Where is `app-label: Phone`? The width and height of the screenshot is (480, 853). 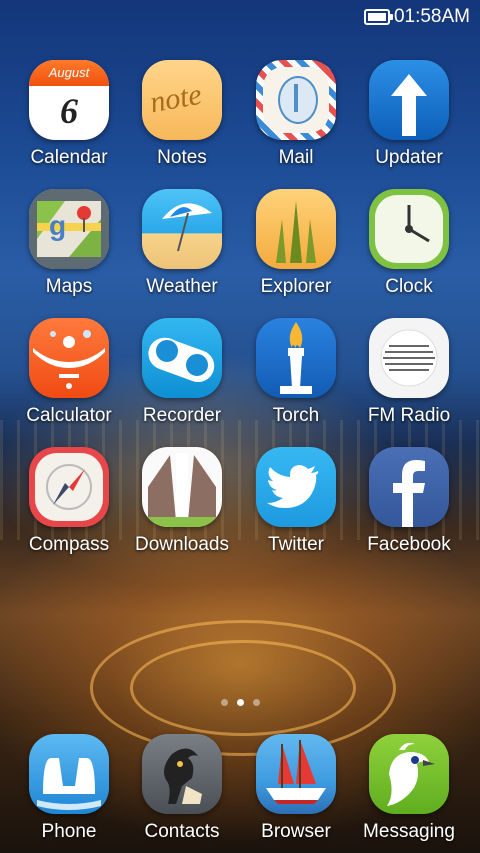
app-label: Phone is located at coordinates (69, 831).